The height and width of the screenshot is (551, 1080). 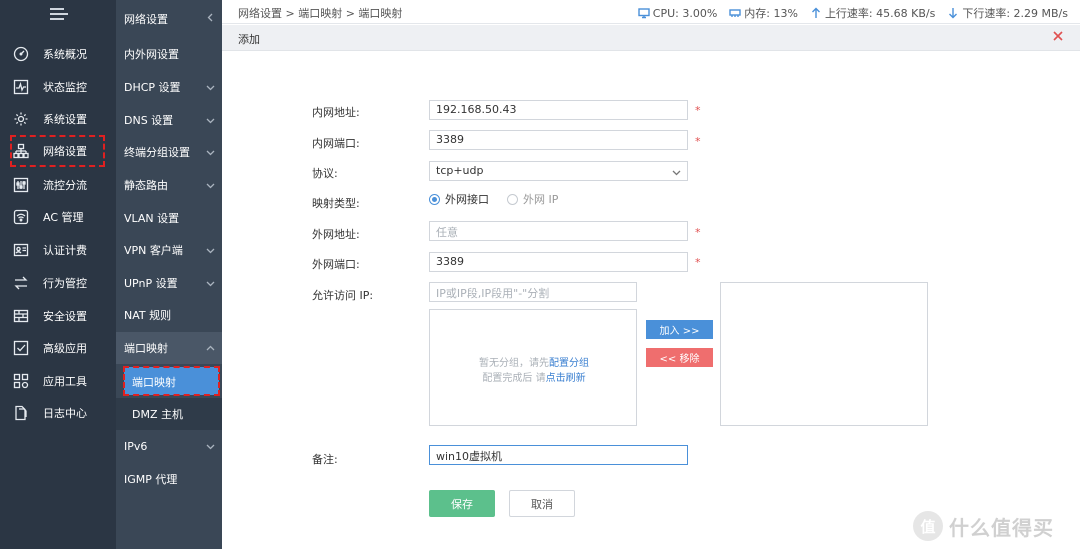 What do you see at coordinates (148, 315) in the screenshot?
I see `sidebar-item-label: NAT 规则` at bounding box center [148, 315].